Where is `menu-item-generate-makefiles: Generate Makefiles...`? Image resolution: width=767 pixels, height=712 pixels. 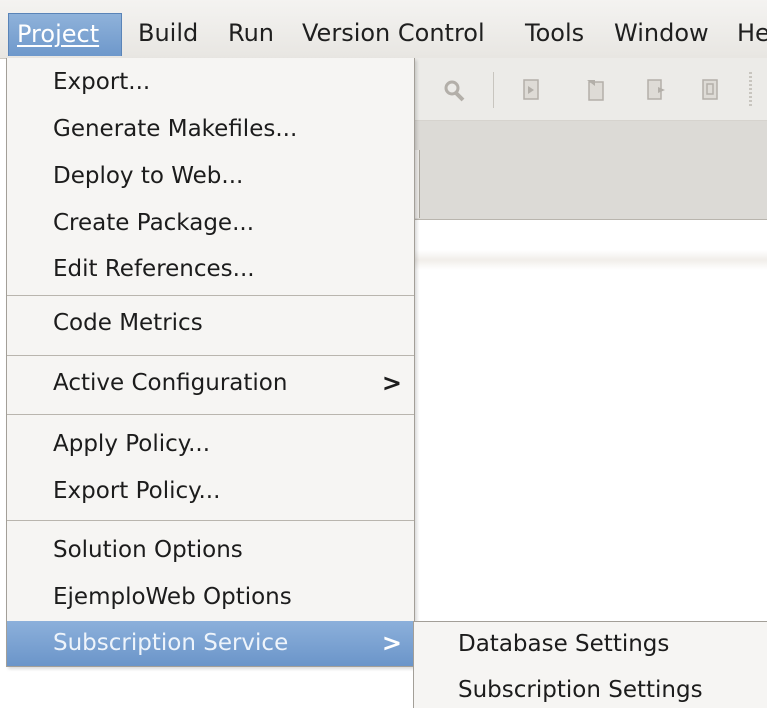
menu-item-generate-makefiles: Generate Makefiles... is located at coordinates (210, 130).